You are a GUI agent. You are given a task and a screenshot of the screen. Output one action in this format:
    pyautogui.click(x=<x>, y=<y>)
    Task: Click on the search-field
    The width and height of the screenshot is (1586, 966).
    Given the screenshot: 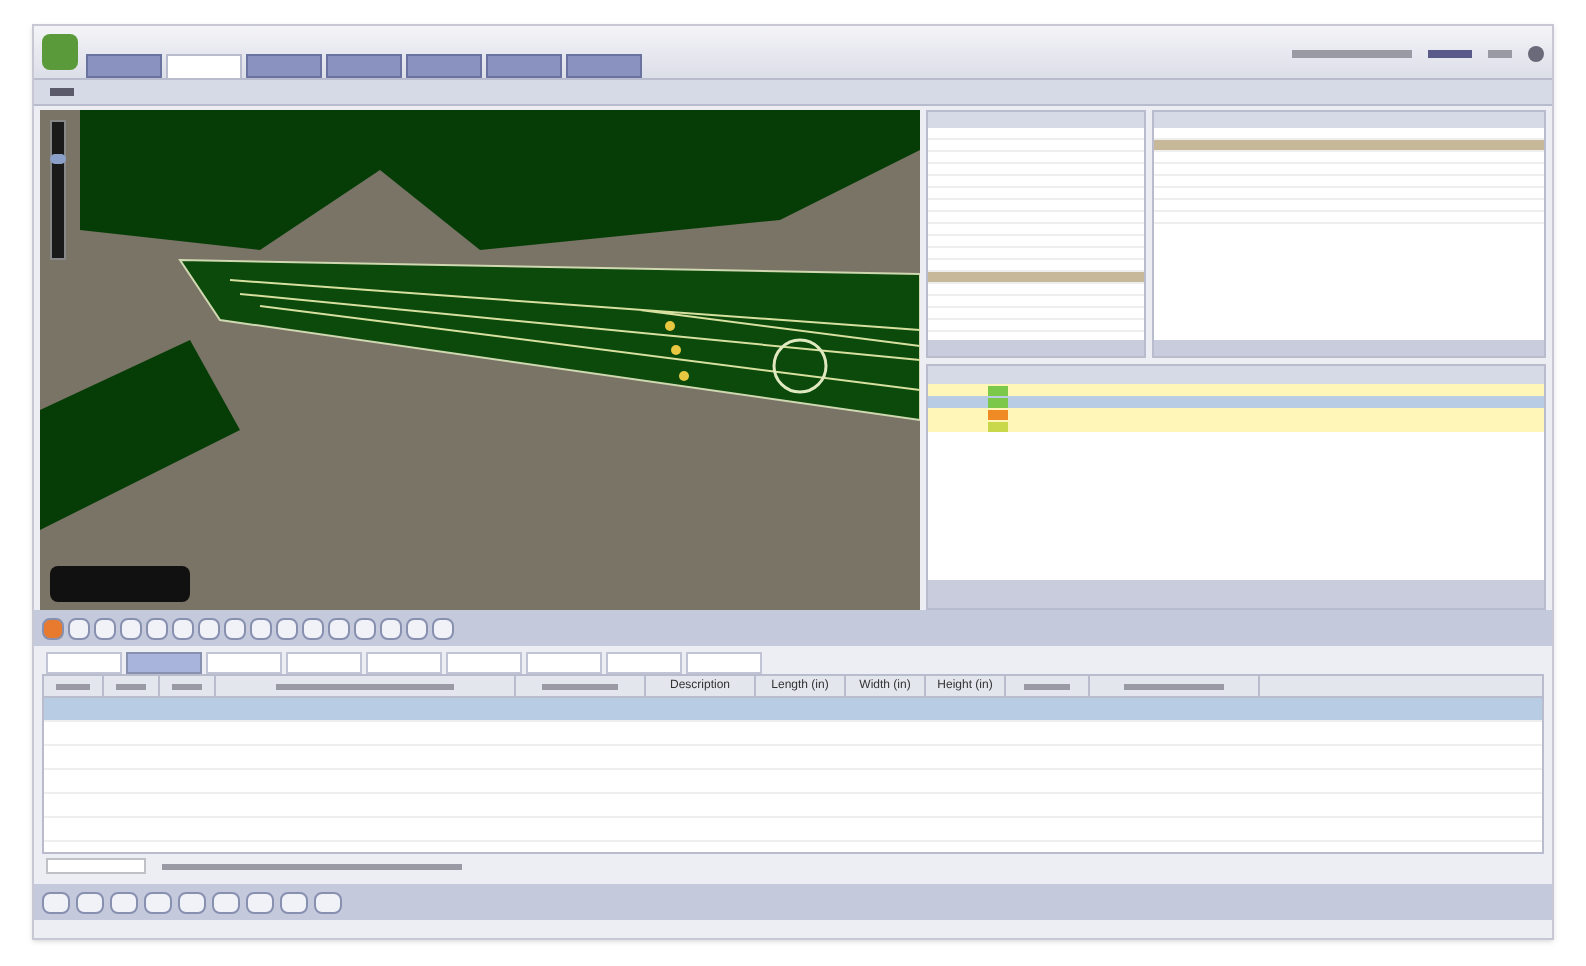 What is the action you would take?
    pyautogui.click(x=96, y=866)
    